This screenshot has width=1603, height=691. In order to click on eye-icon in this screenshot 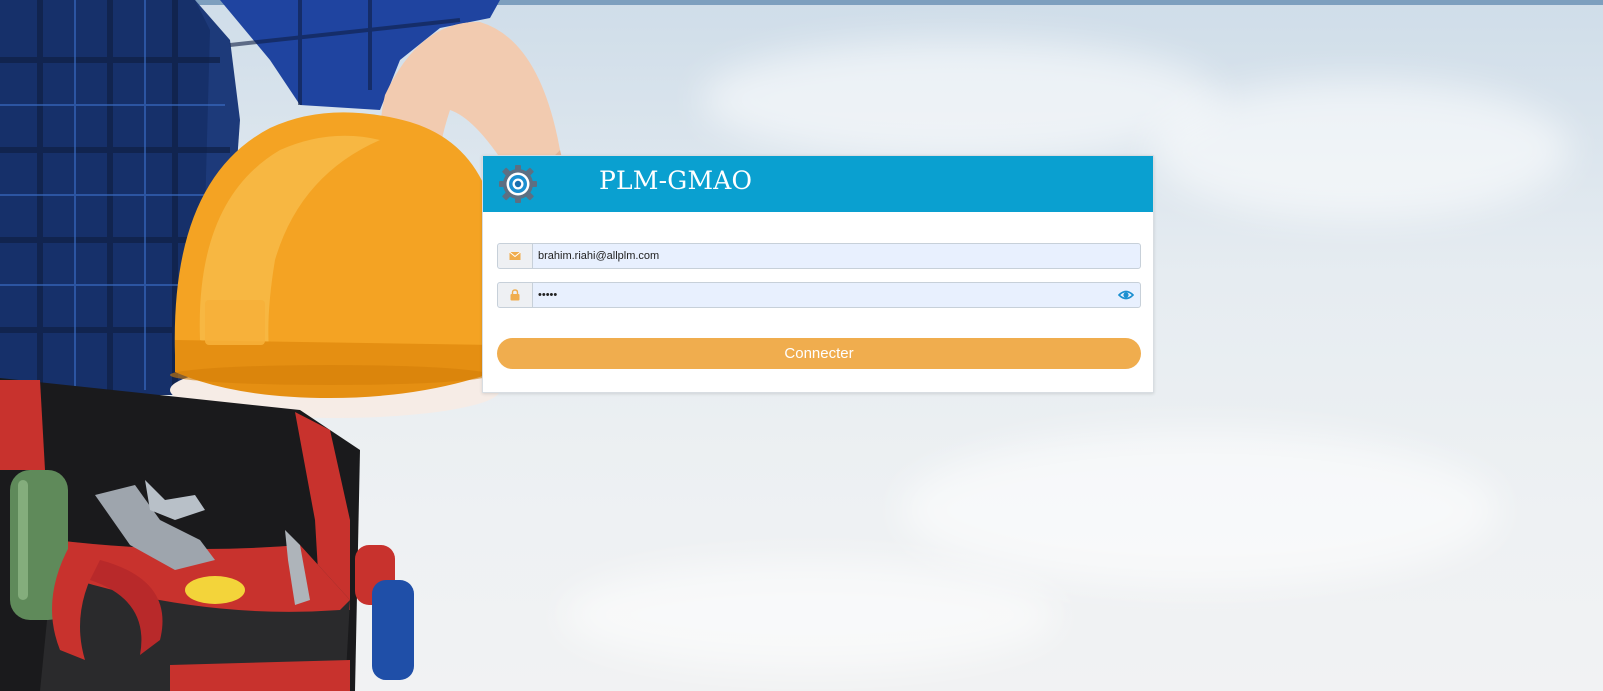, I will do `click(1126, 295)`.